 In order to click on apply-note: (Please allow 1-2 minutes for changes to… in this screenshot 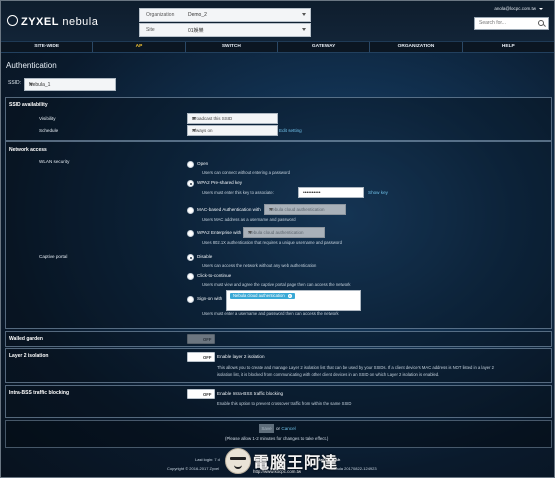, I will do `click(277, 438)`.